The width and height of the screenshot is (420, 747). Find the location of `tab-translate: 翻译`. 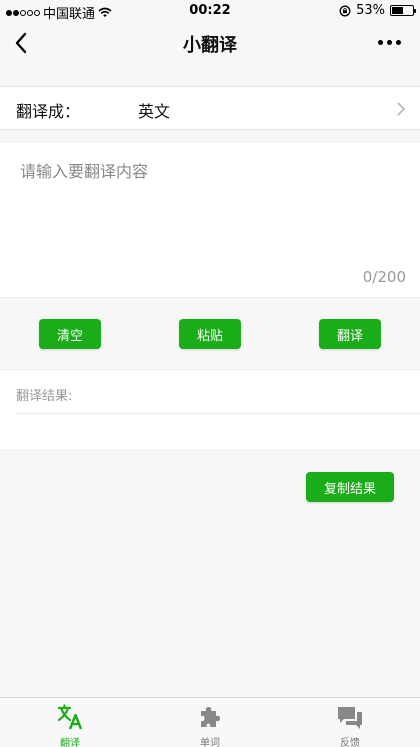

tab-translate: 翻译 is located at coordinates (70, 722).